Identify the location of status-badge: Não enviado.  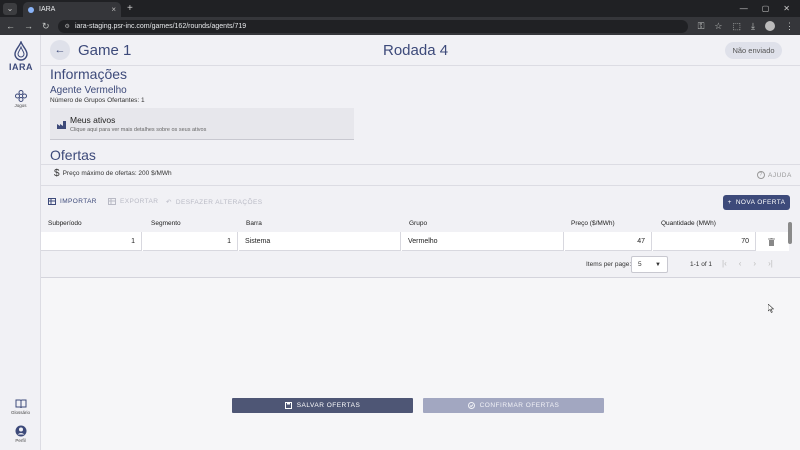
(753, 50).